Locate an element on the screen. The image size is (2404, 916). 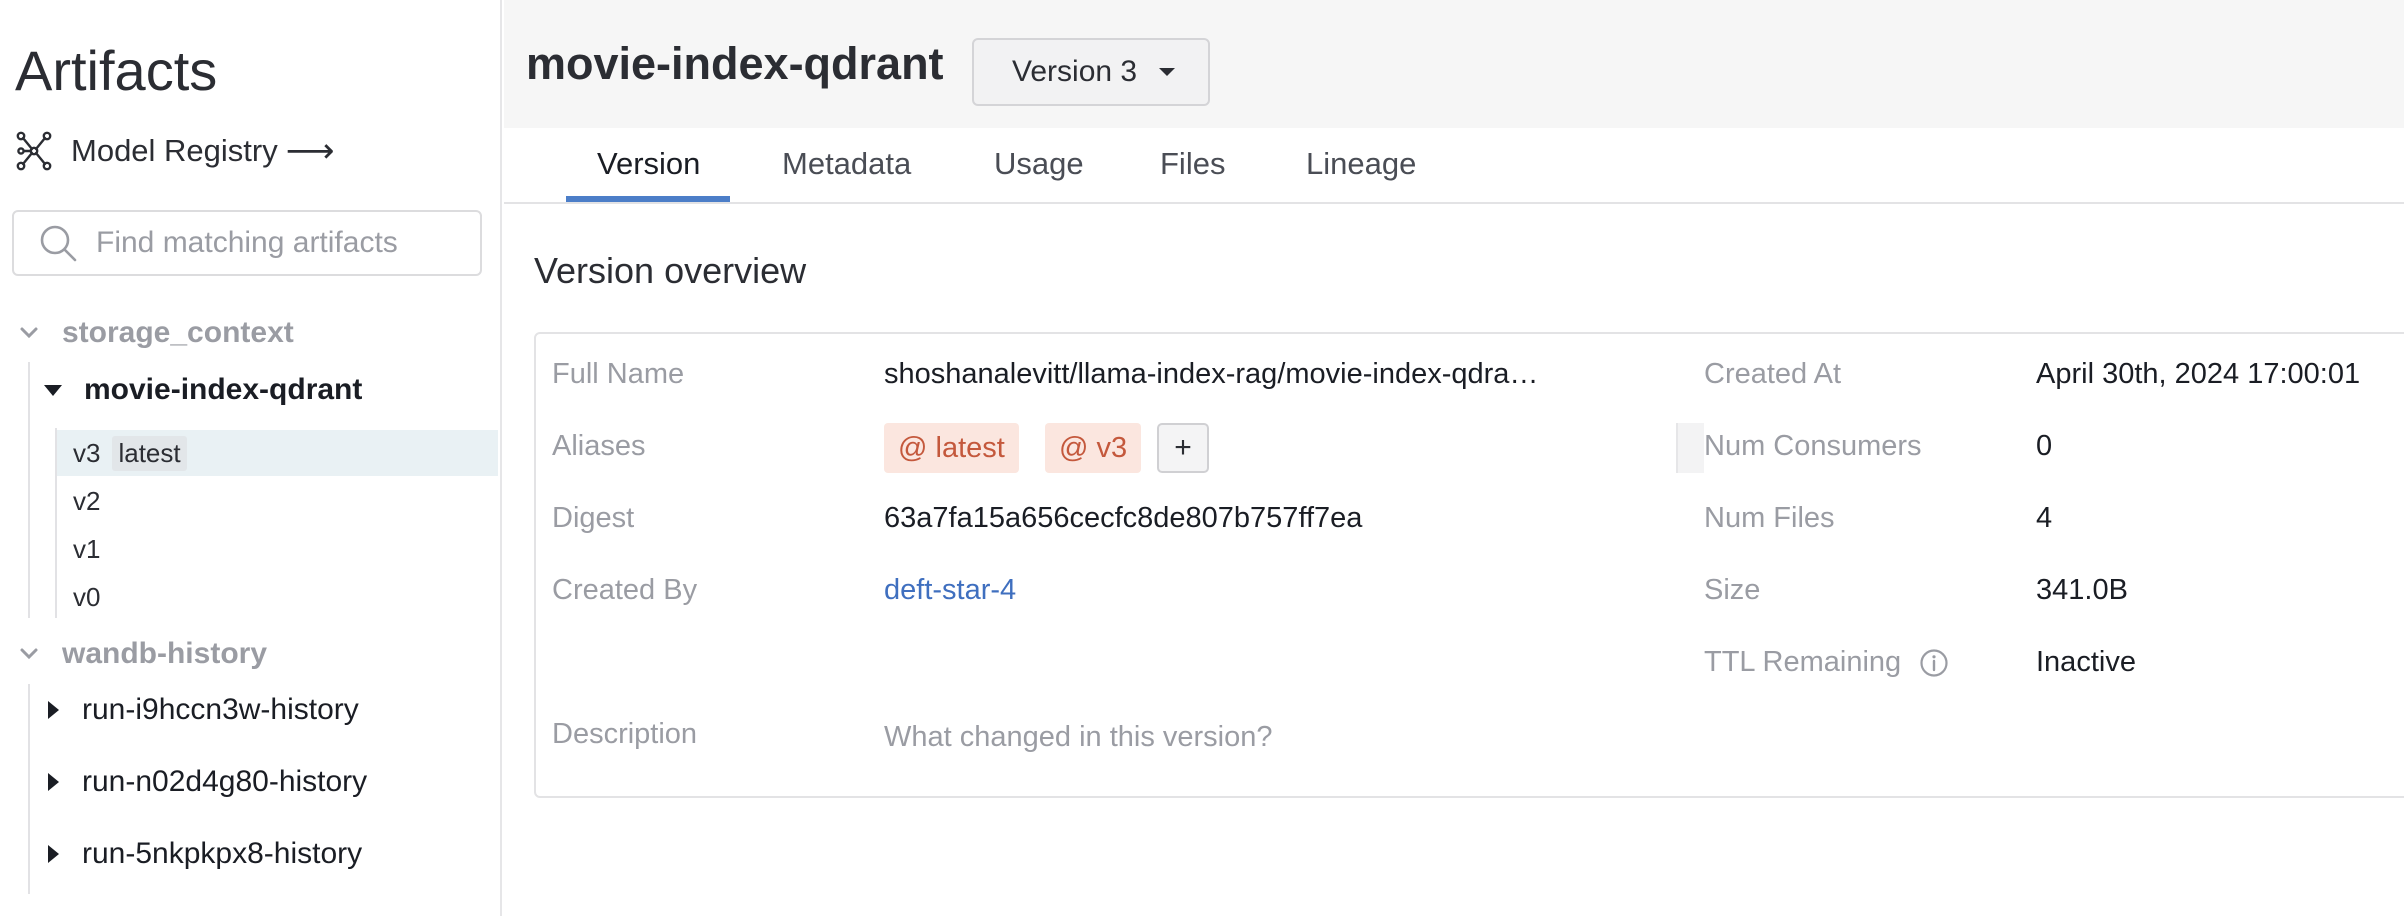
group-storage-context: storage_context is located at coordinates (156, 333).